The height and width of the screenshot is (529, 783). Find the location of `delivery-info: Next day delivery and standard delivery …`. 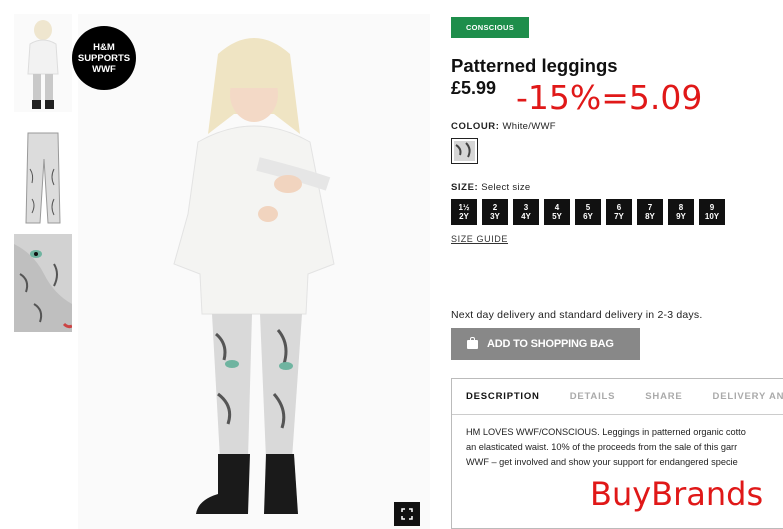

delivery-info: Next day delivery and standard delivery … is located at coordinates (577, 315).